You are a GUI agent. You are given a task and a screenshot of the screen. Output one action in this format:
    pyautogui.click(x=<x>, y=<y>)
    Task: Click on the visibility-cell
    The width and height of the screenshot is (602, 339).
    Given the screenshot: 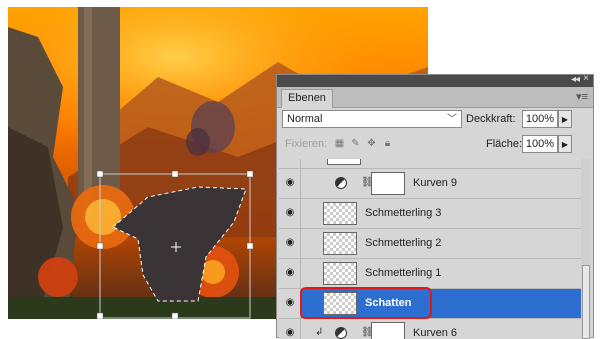 What is the action you would take?
    pyautogui.click(x=290, y=163)
    